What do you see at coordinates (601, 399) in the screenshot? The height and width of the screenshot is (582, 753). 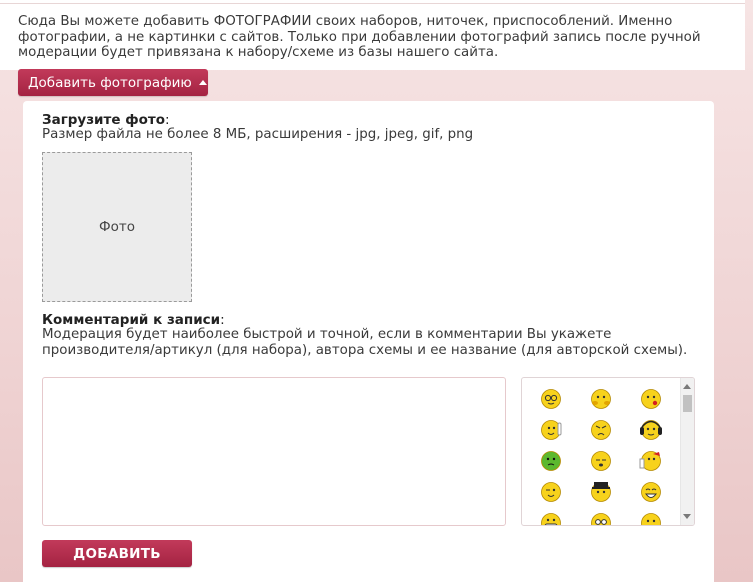 I see `shy-smiley-icon` at bounding box center [601, 399].